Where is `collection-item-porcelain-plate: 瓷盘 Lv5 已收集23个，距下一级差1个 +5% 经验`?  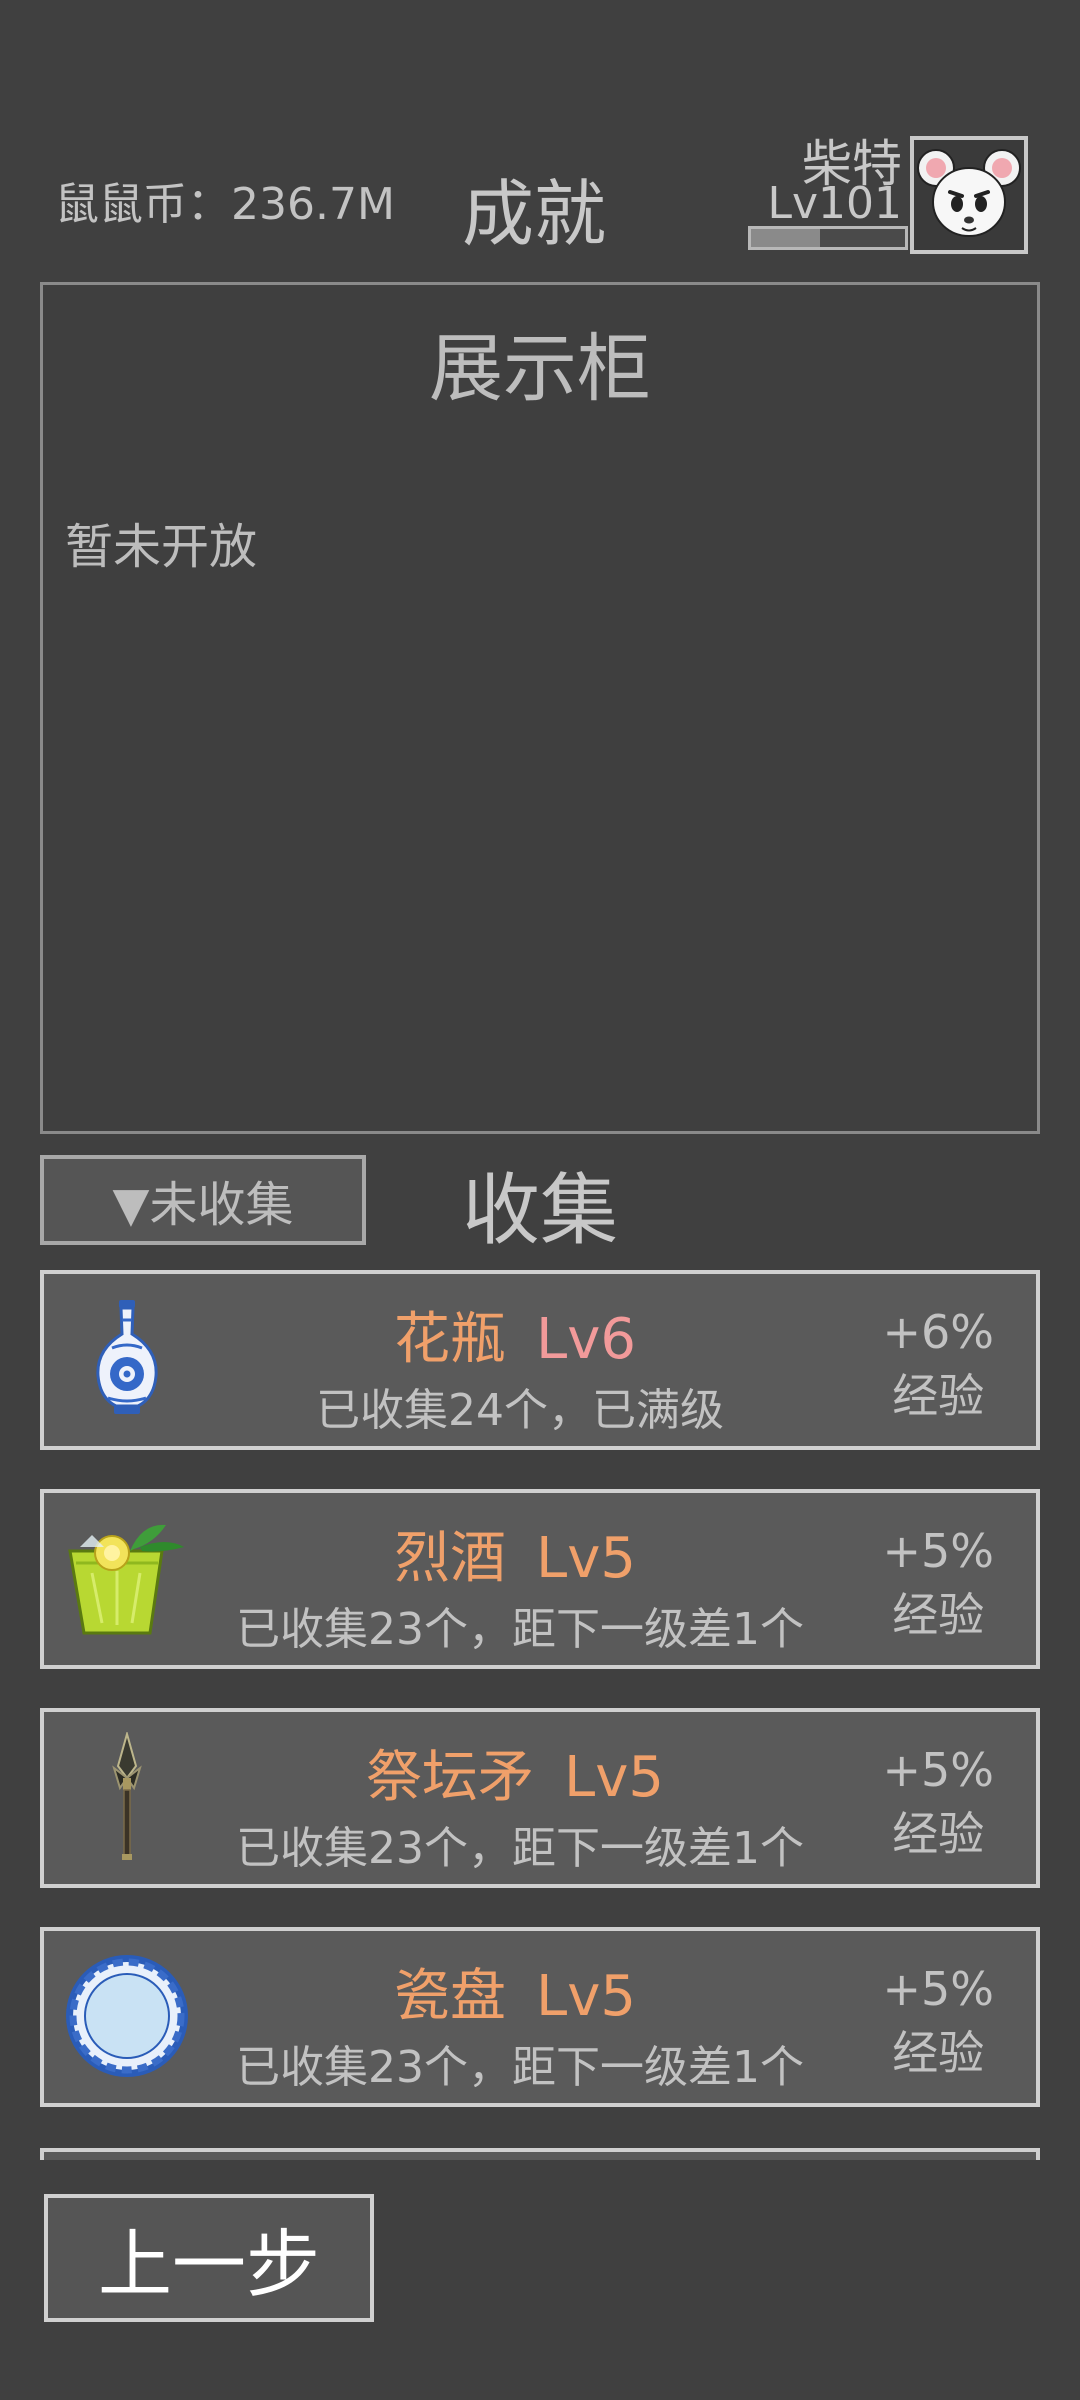
collection-item-porcelain-plate: 瓷盘 Lv5 已收集23个，距下一级差1个 +5% 经验 is located at coordinates (540, 2017).